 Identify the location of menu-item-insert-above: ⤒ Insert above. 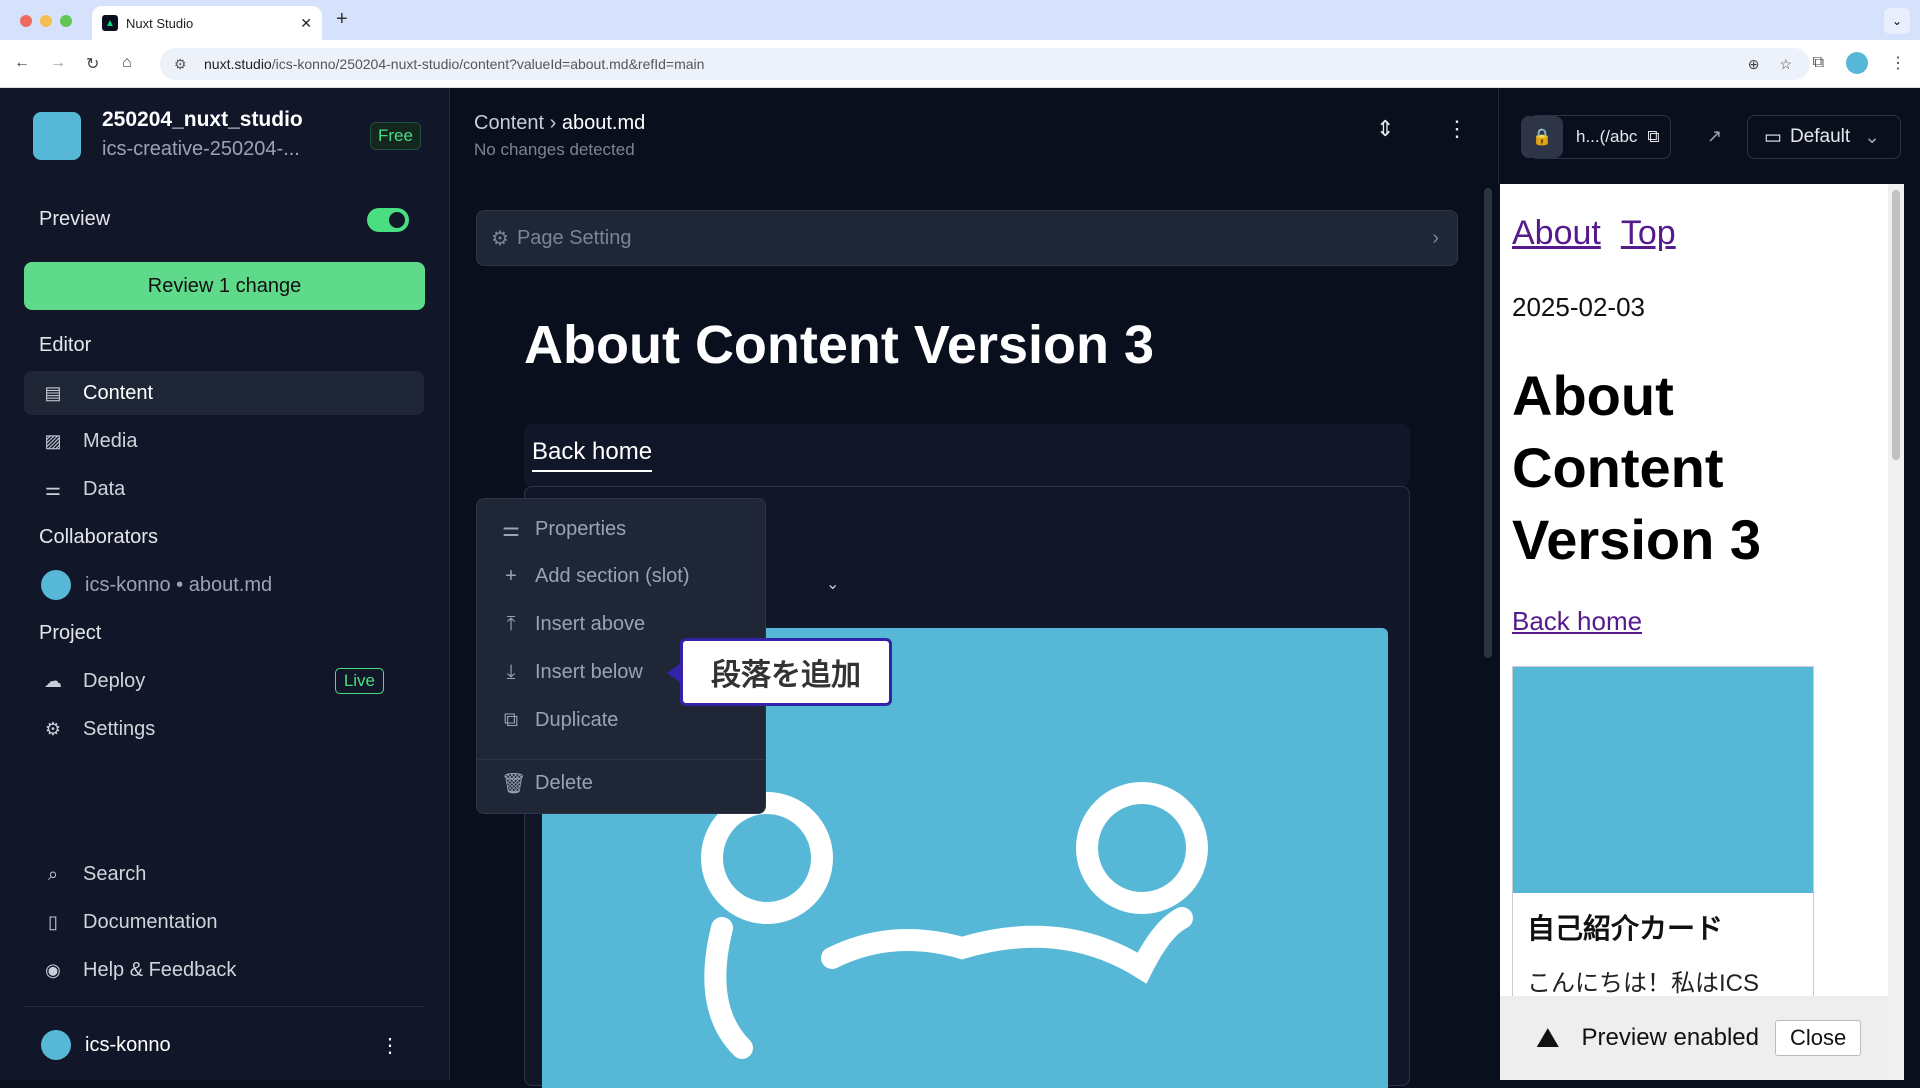
(573, 624).